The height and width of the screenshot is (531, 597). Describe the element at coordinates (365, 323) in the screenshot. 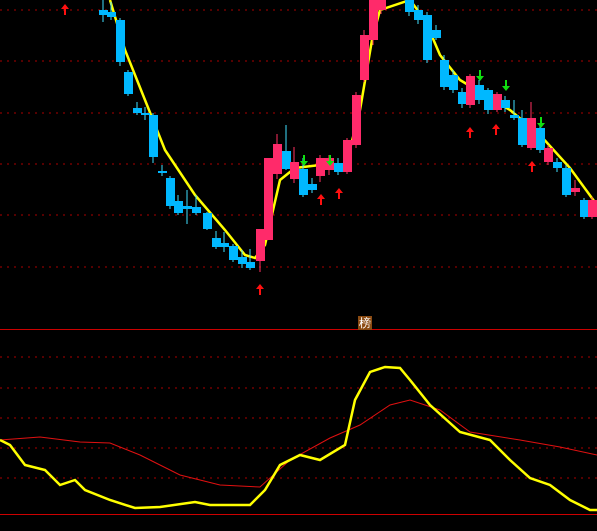

I see `ranking-badge: 榜` at that location.